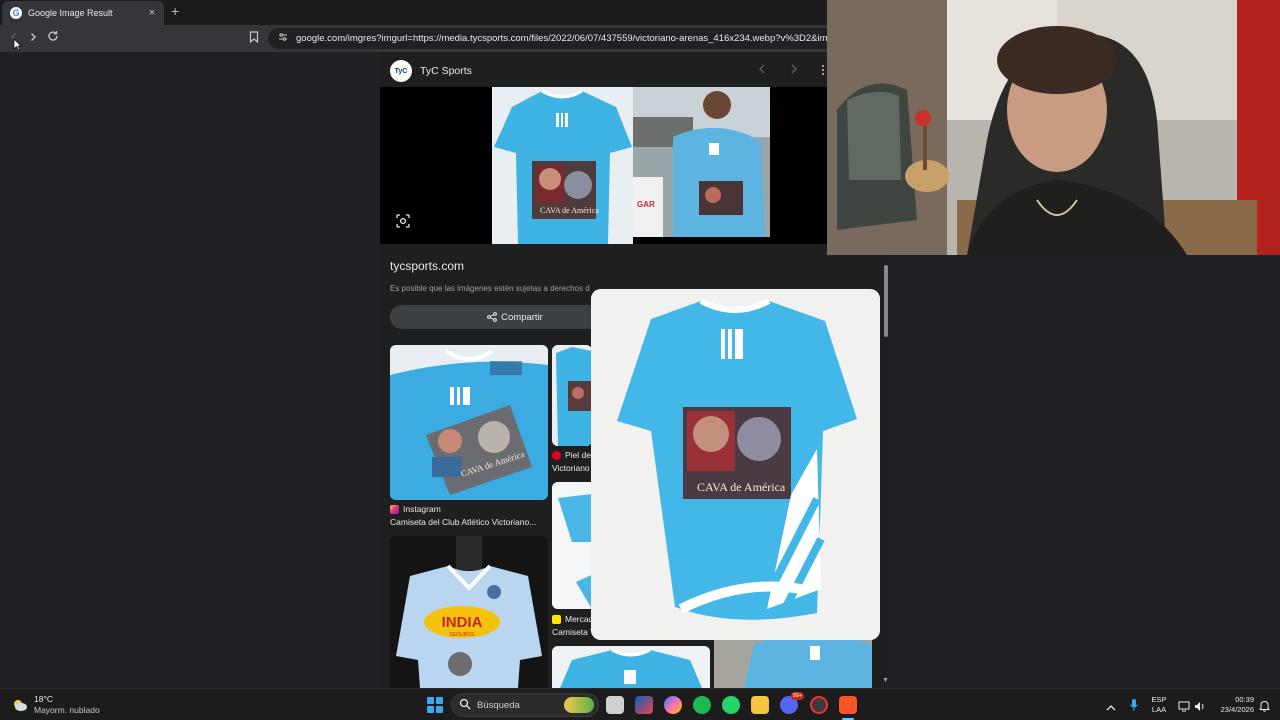 Image resolution: width=1280 pixels, height=720 pixels. I want to click on new-tab-button: +, so click(175, 11).